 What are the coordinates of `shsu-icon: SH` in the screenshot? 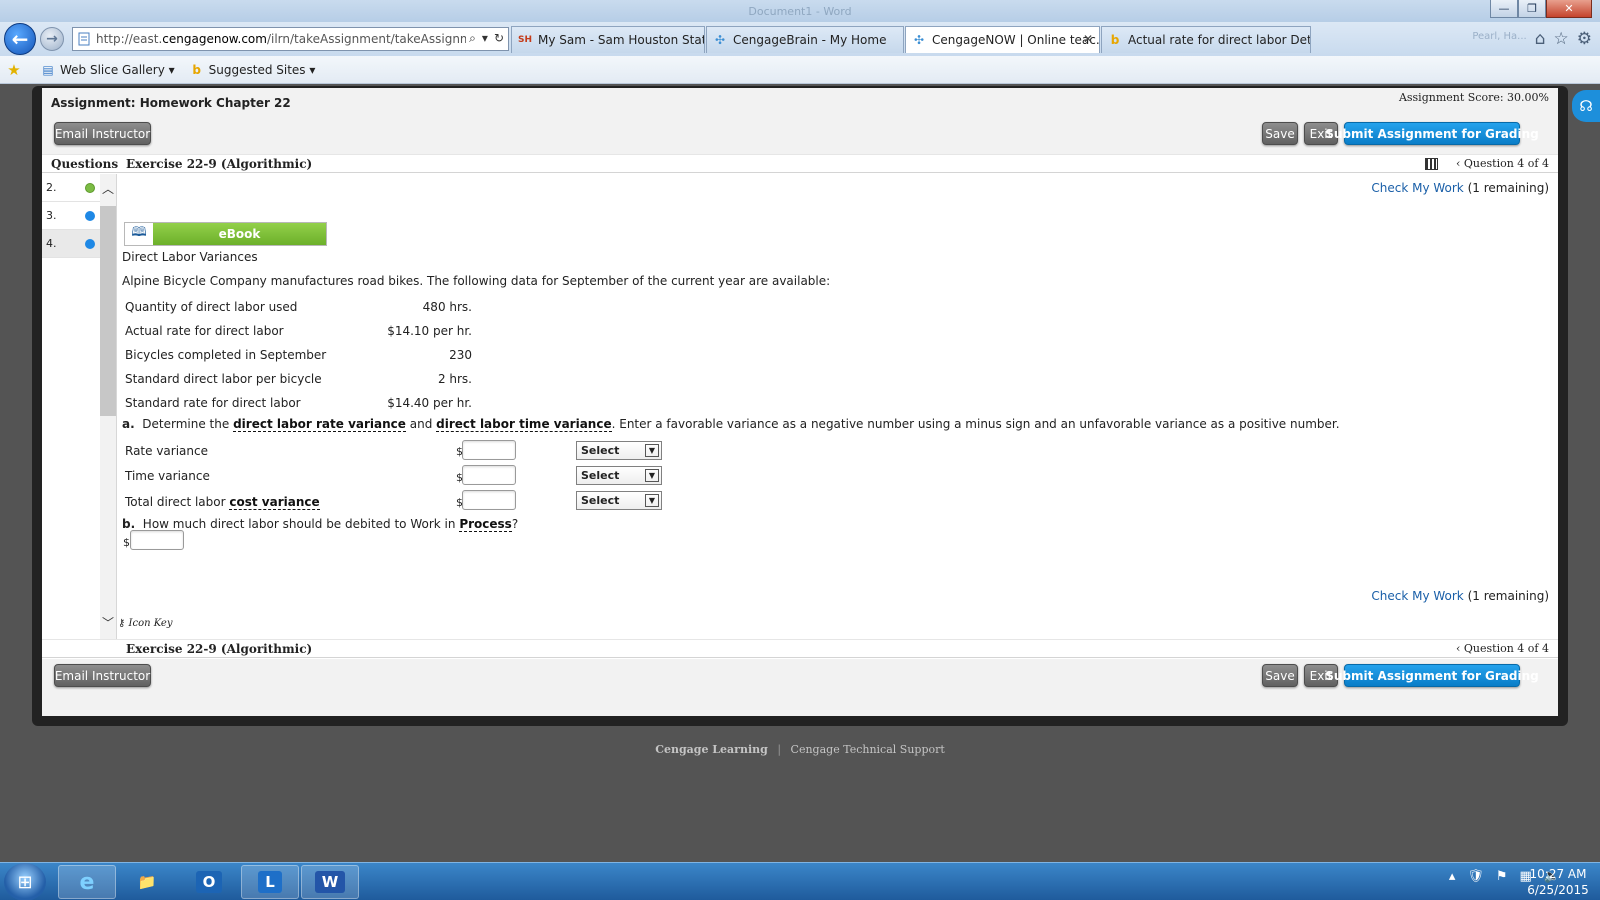 It's located at (525, 40).